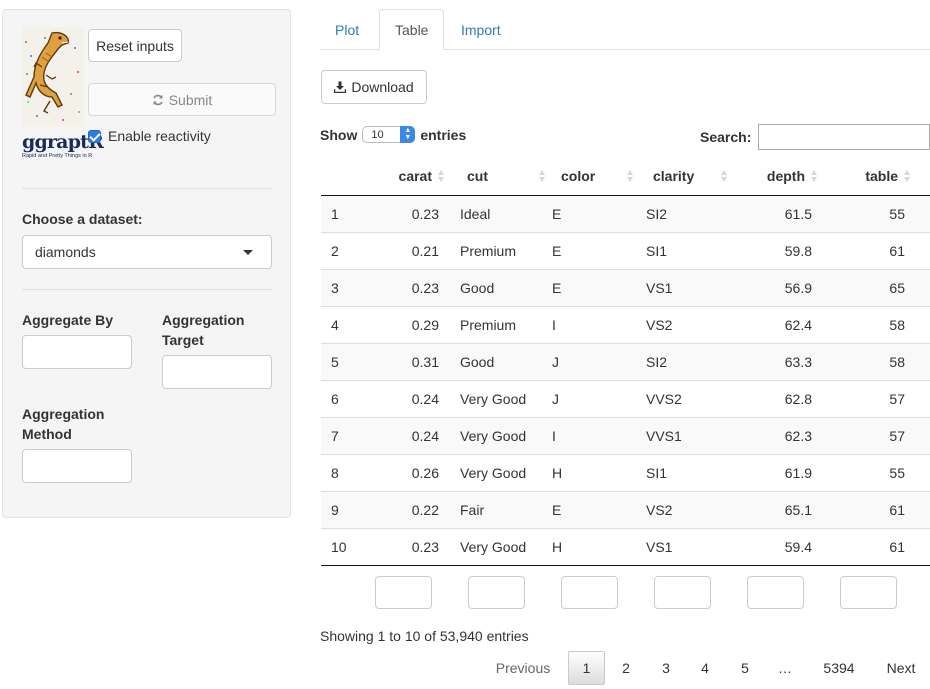 The image size is (930, 689). I want to click on tab-plot: Plot, so click(347, 29).